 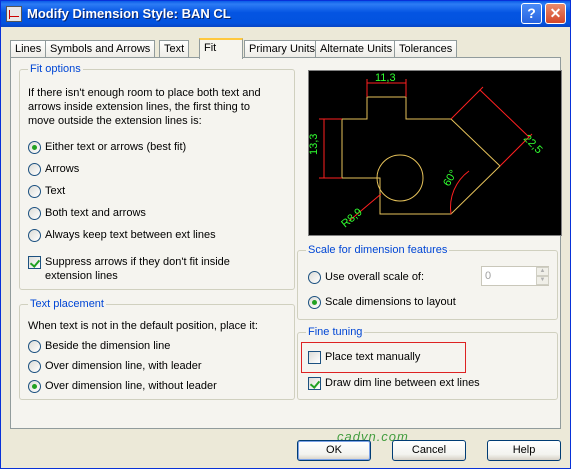 What do you see at coordinates (221, 48) in the screenshot?
I see `tab-fit: Fit` at bounding box center [221, 48].